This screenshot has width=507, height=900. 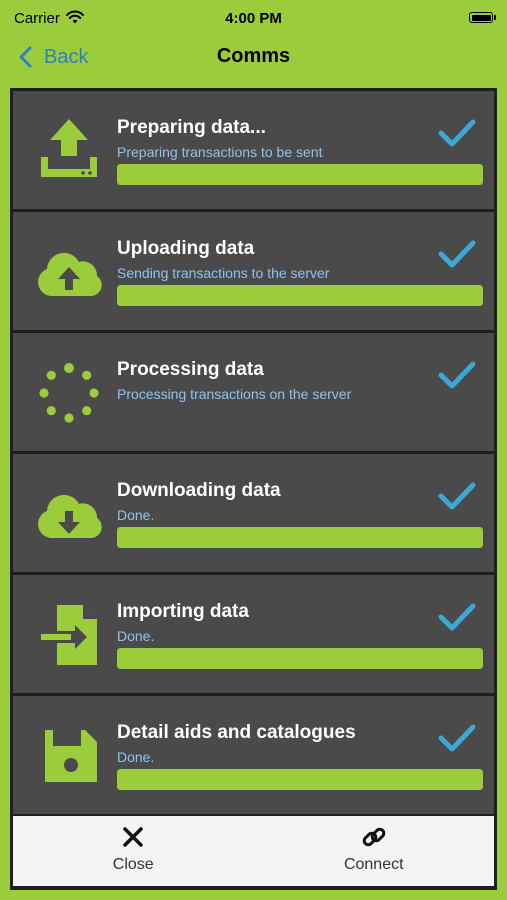 I want to click on link-icon, so click(x=374, y=837).